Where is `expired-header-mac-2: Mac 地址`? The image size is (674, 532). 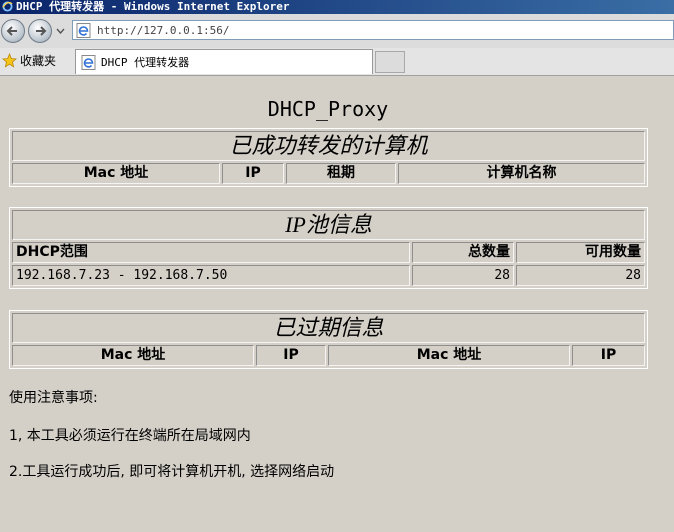 expired-header-mac-2: Mac 地址 is located at coordinates (449, 355).